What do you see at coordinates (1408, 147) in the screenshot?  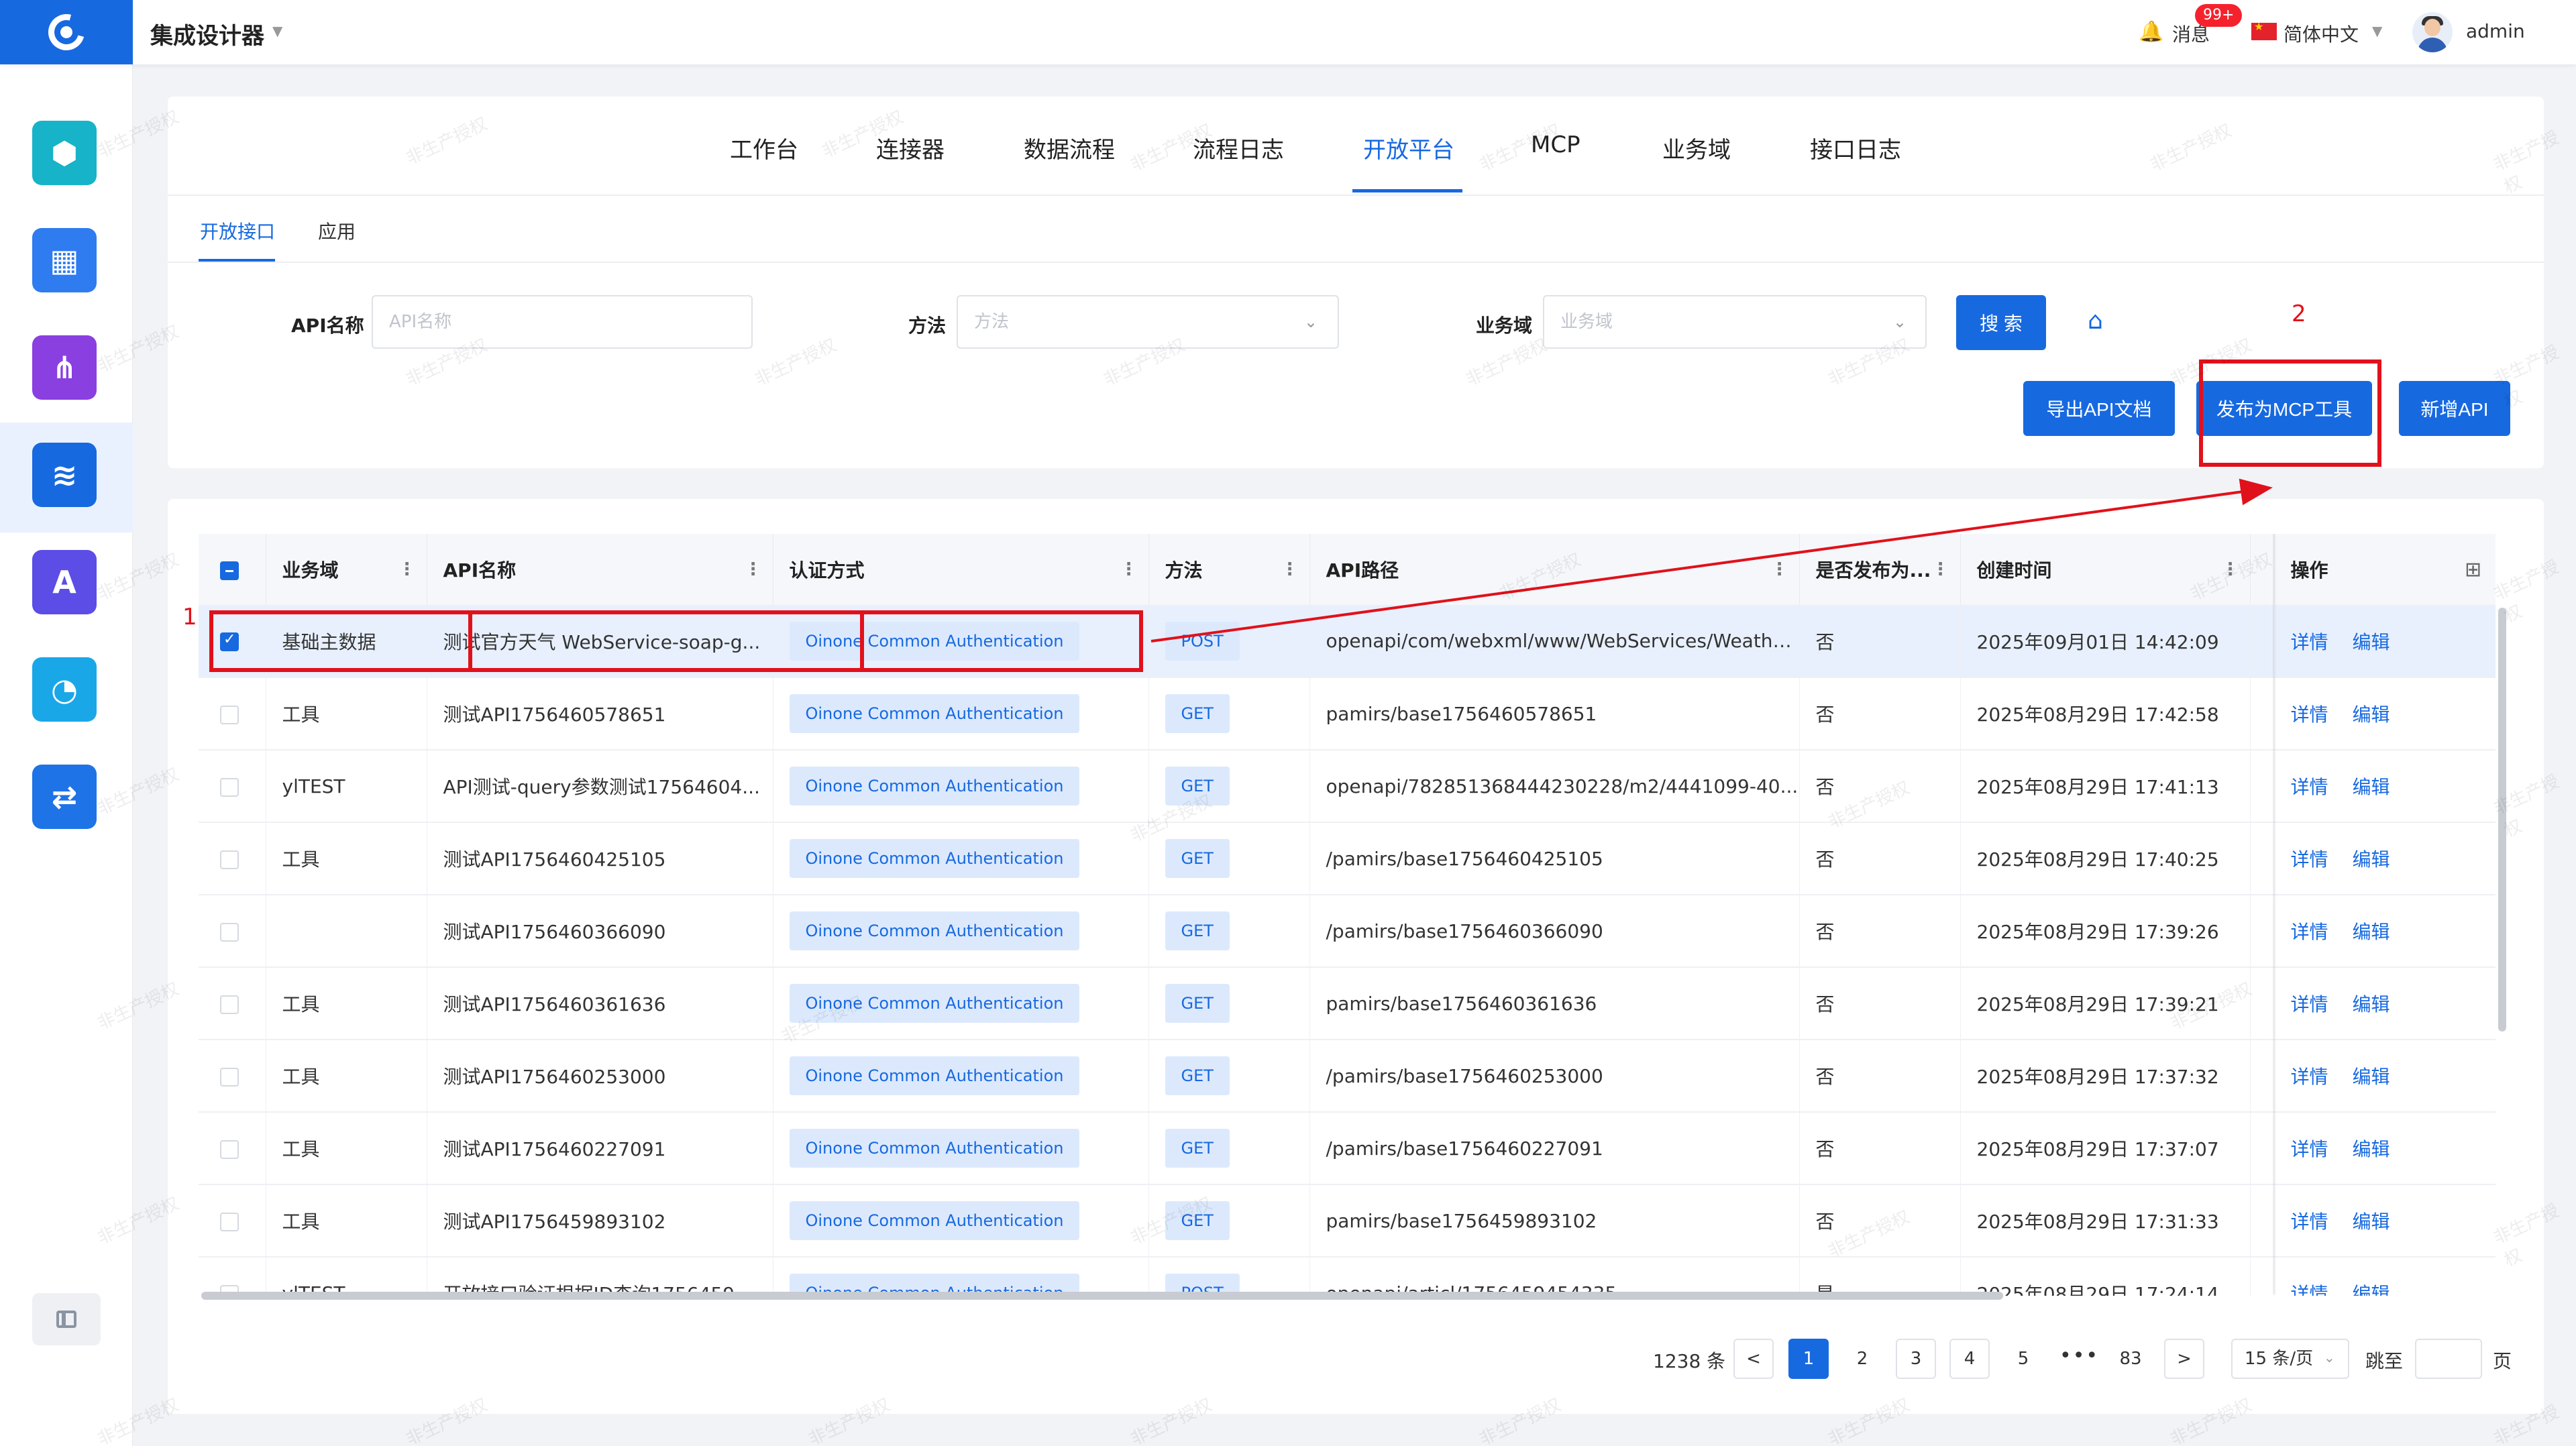 I see `tab-open-platform: 开放平台` at bounding box center [1408, 147].